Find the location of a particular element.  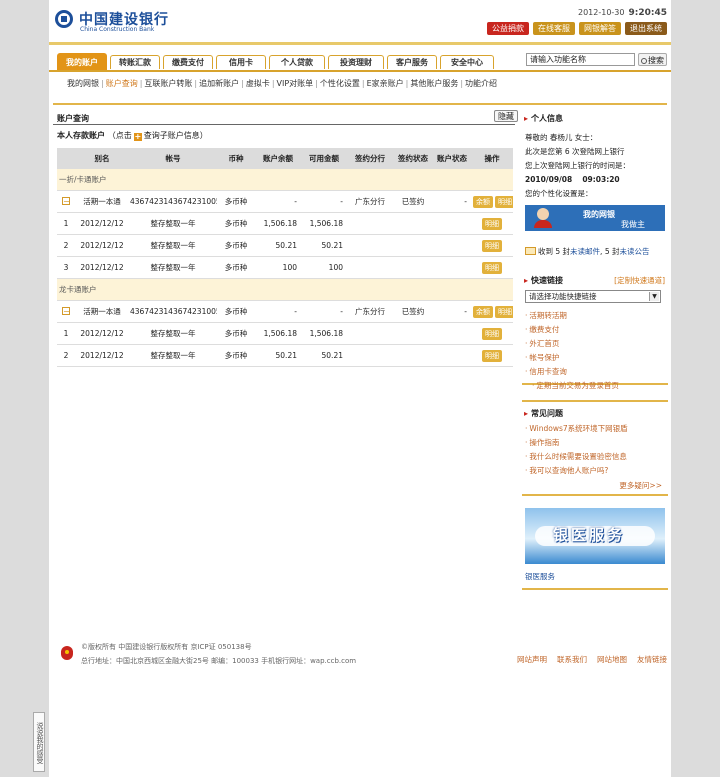

subnav-virtual-card: 虚拟卡 is located at coordinates (258, 83).